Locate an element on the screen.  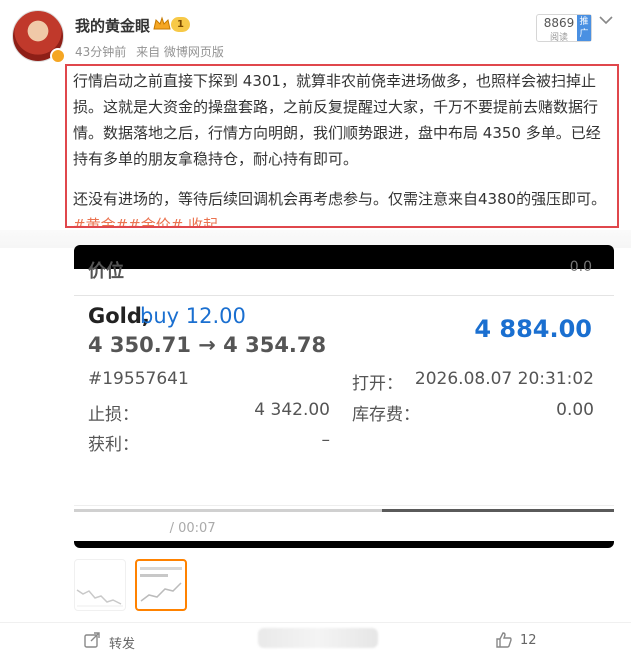
promo-tag: 推广 is located at coordinates (584, 28).